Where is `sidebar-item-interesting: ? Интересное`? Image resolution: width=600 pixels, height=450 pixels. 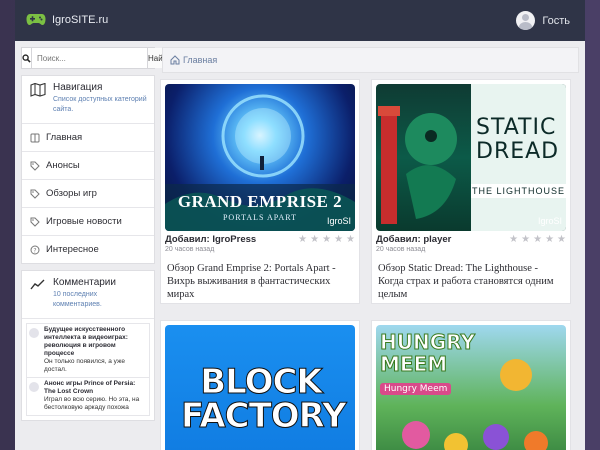
sidebar-item-interesting: ? Интересное is located at coordinates (88, 249).